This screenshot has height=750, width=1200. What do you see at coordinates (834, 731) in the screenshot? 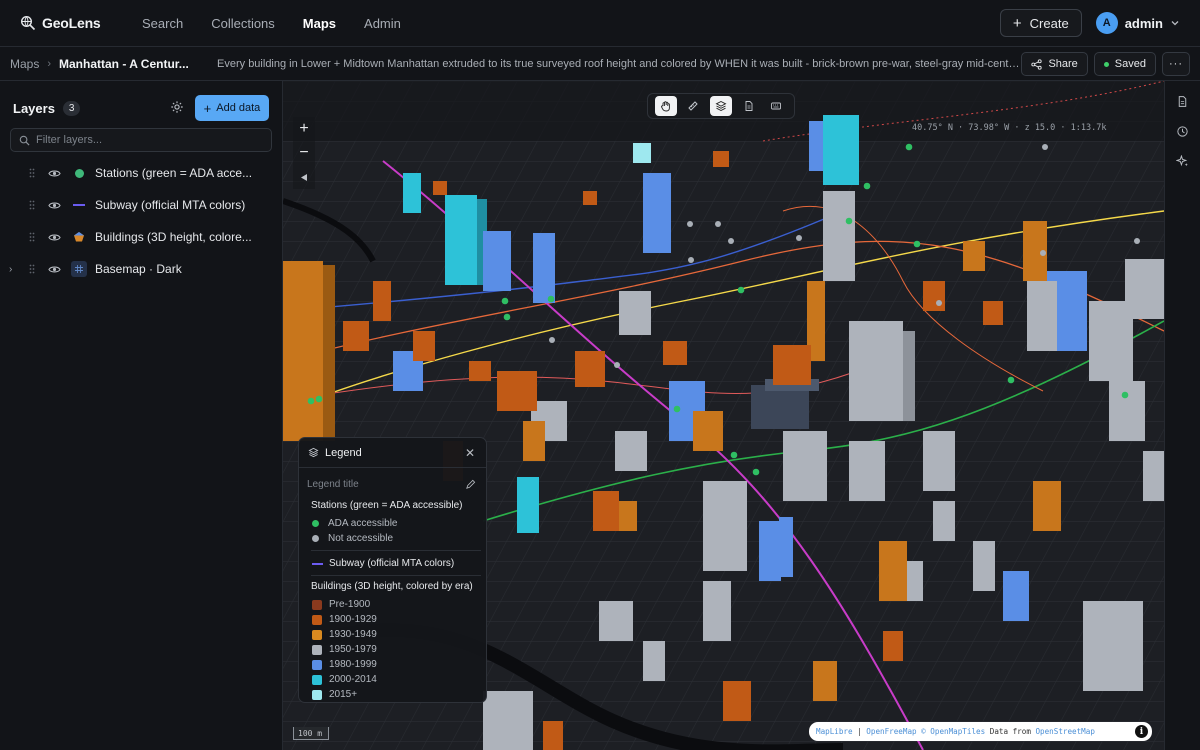
I see `maplibre-link: MapLibre` at bounding box center [834, 731].